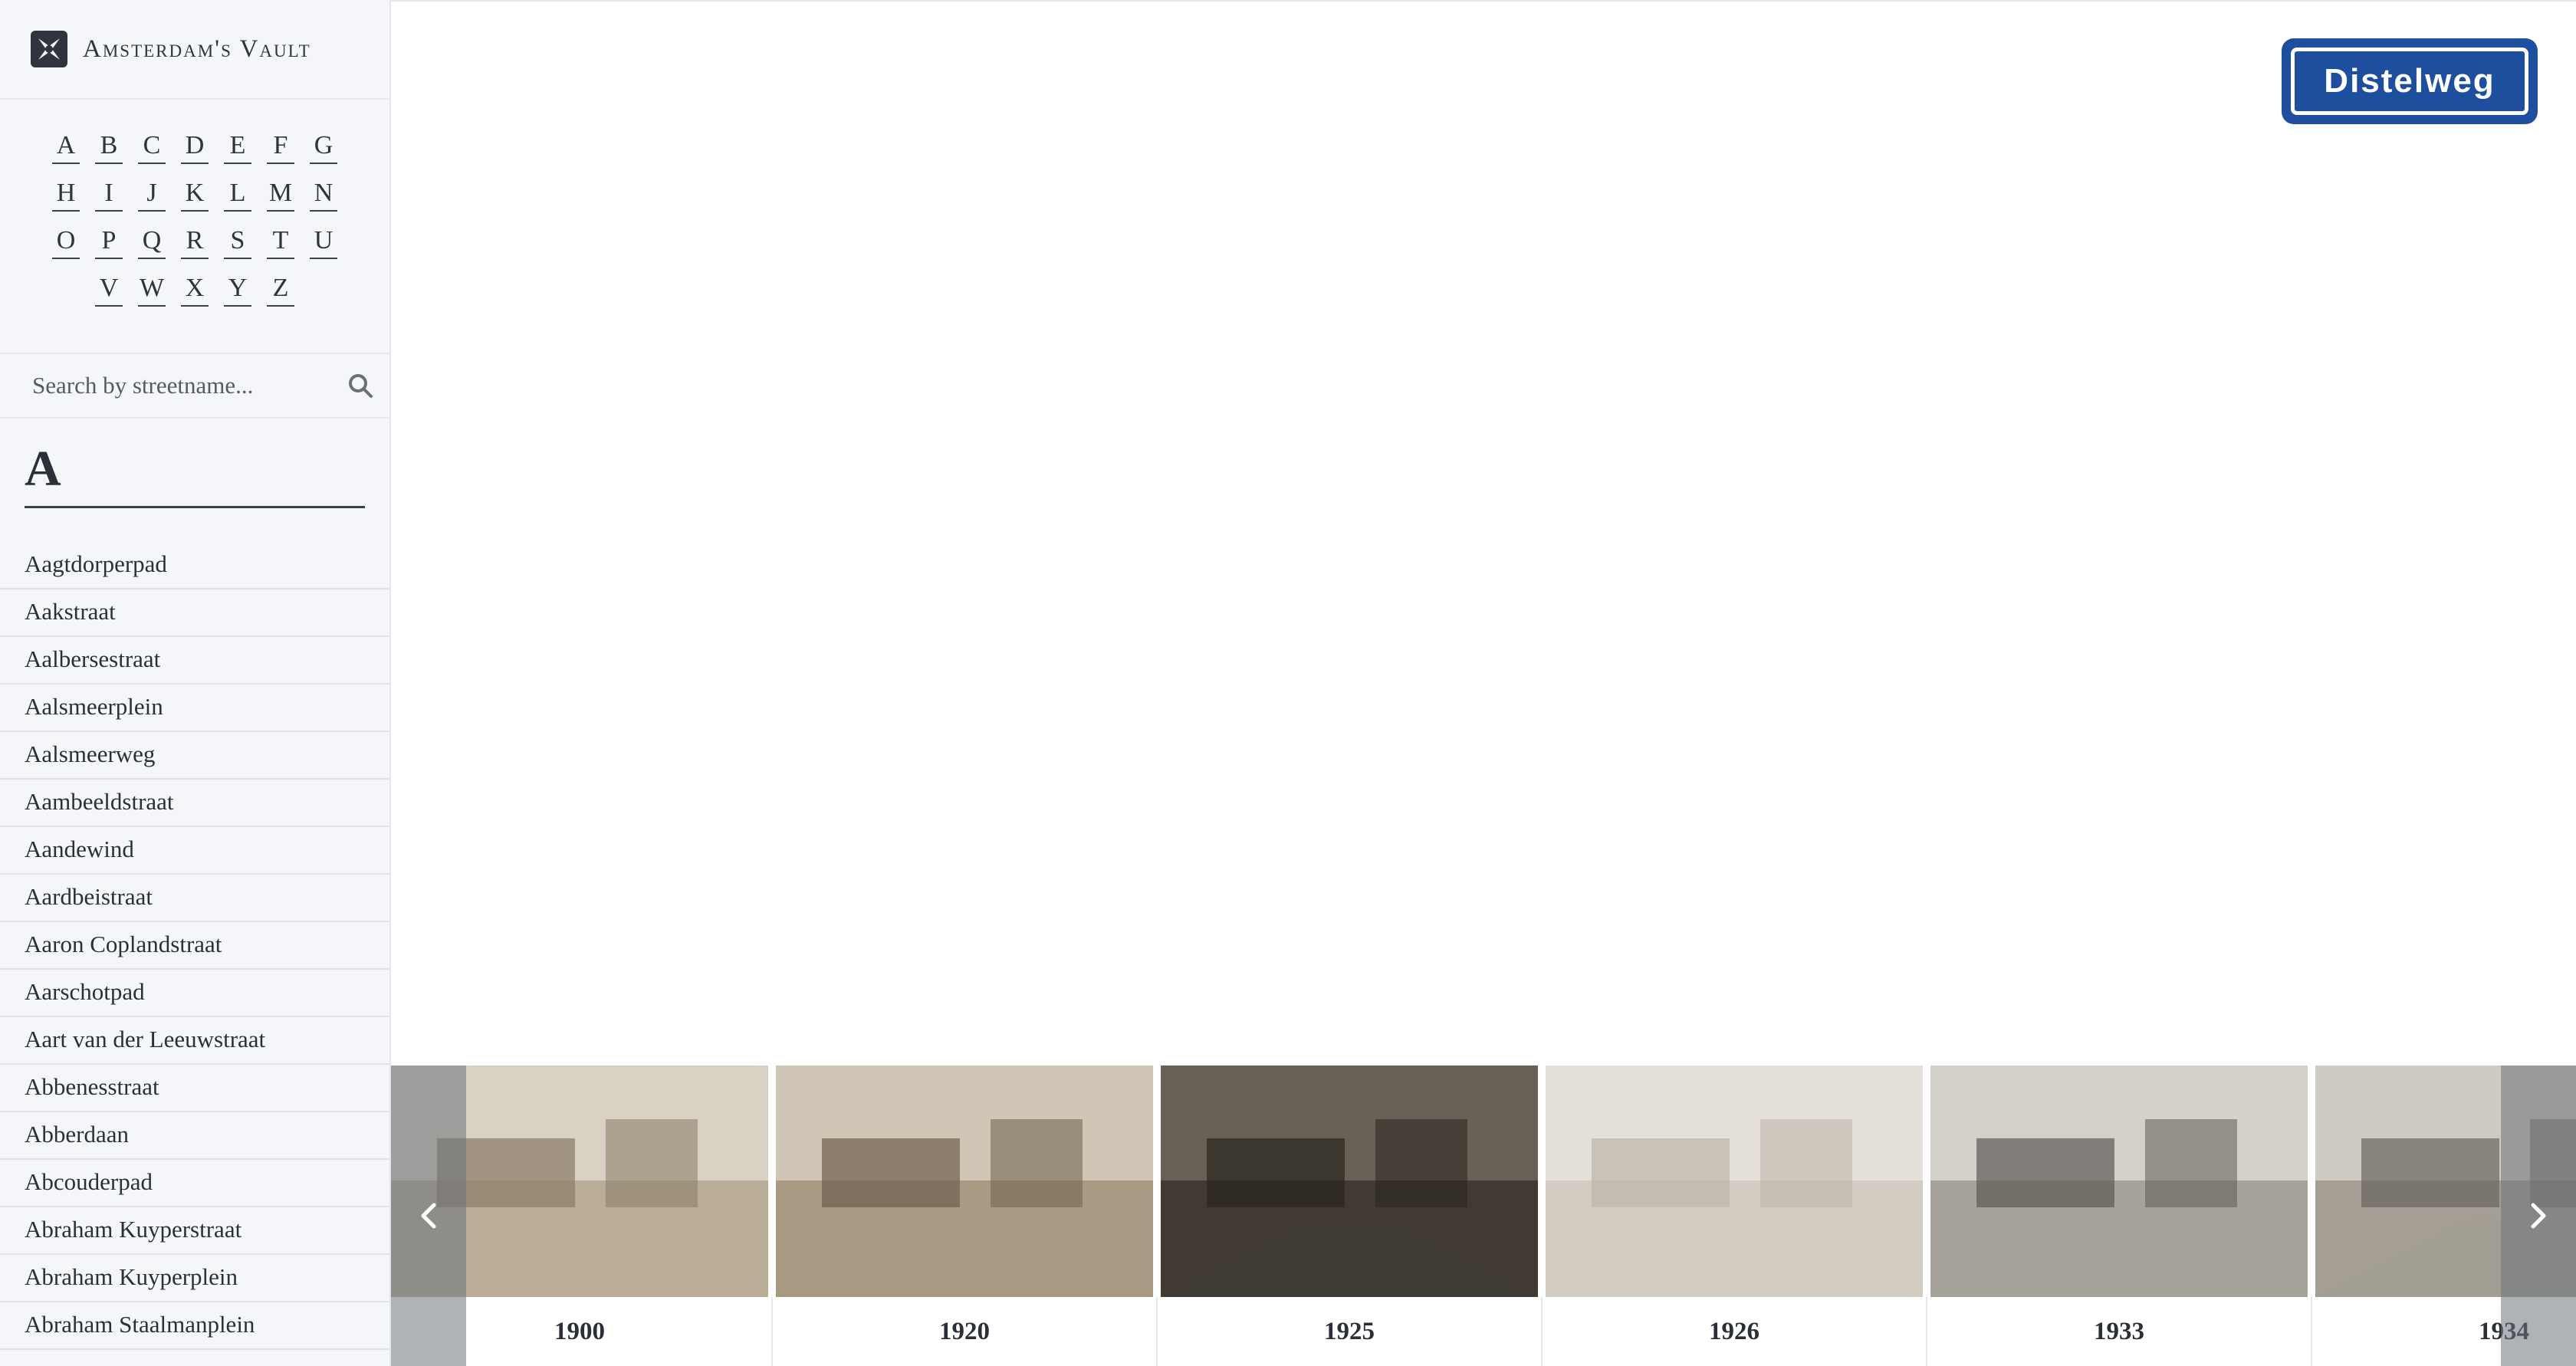 The image size is (2576, 1366). What do you see at coordinates (152, 146) in the screenshot?
I see `alphabet-letter-link: C` at bounding box center [152, 146].